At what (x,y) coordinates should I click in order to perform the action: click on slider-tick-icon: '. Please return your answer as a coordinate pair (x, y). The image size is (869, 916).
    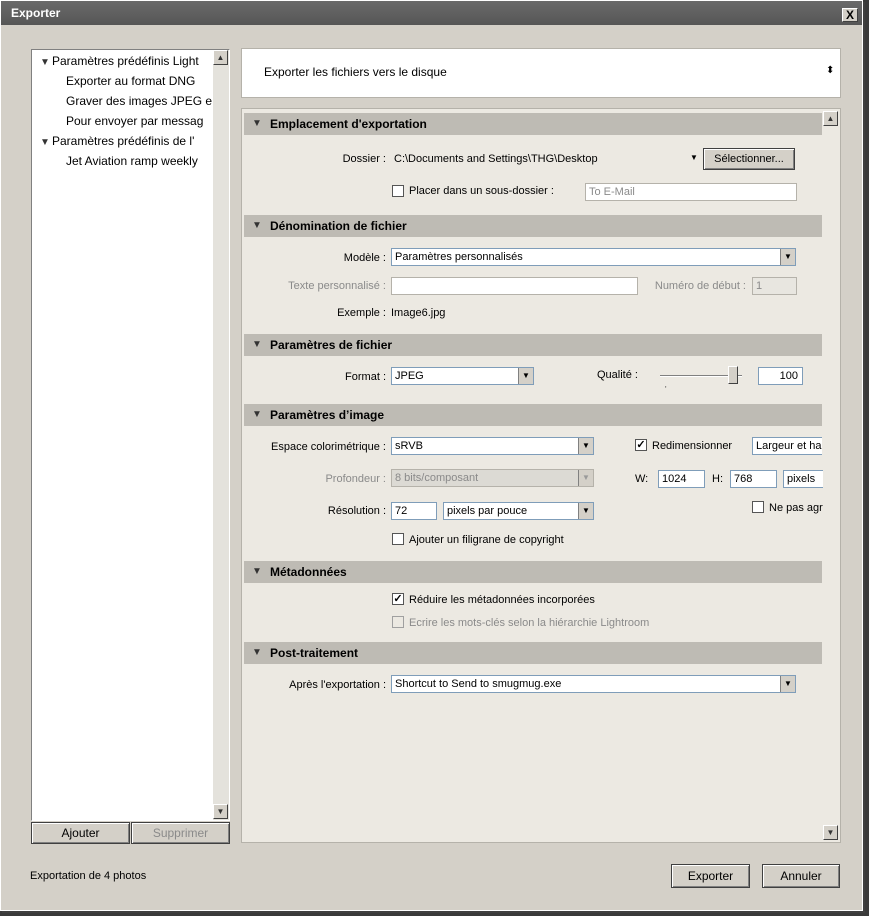
    Looking at the image, I should click on (666, 389).